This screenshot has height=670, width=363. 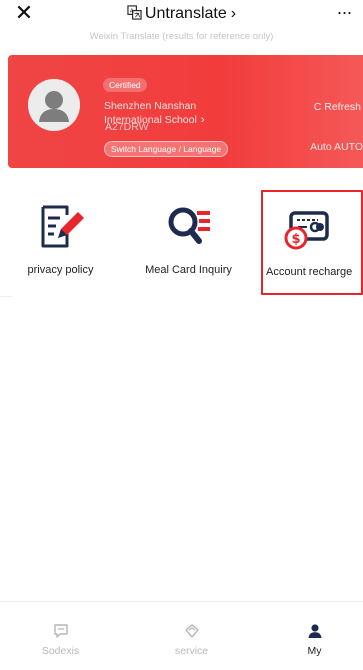 I want to click on page-title: A Untranslate ›, so click(x=181, y=14).